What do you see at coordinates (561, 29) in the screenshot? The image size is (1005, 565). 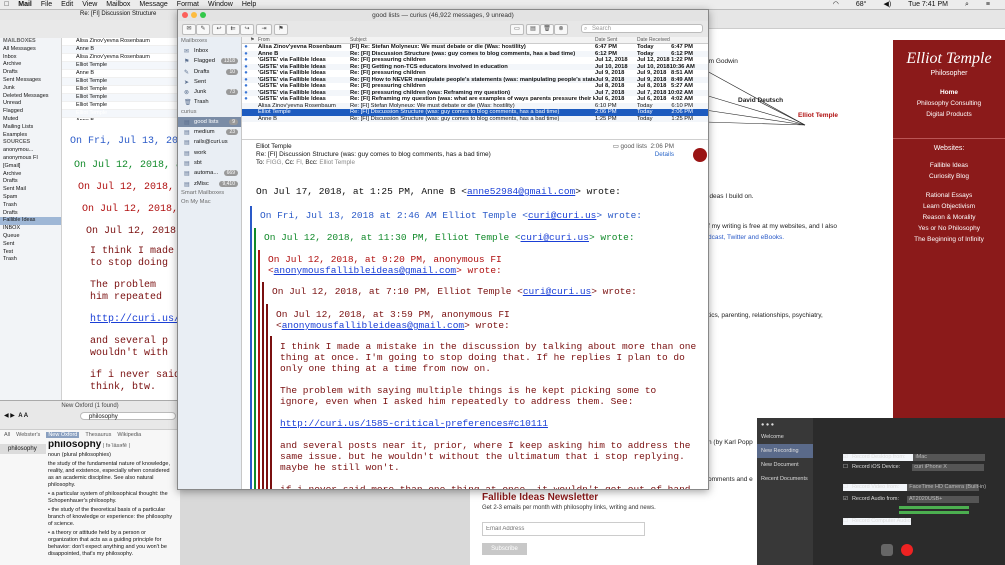 I see `junk-button: ⊗` at bounding box center [561, 29].